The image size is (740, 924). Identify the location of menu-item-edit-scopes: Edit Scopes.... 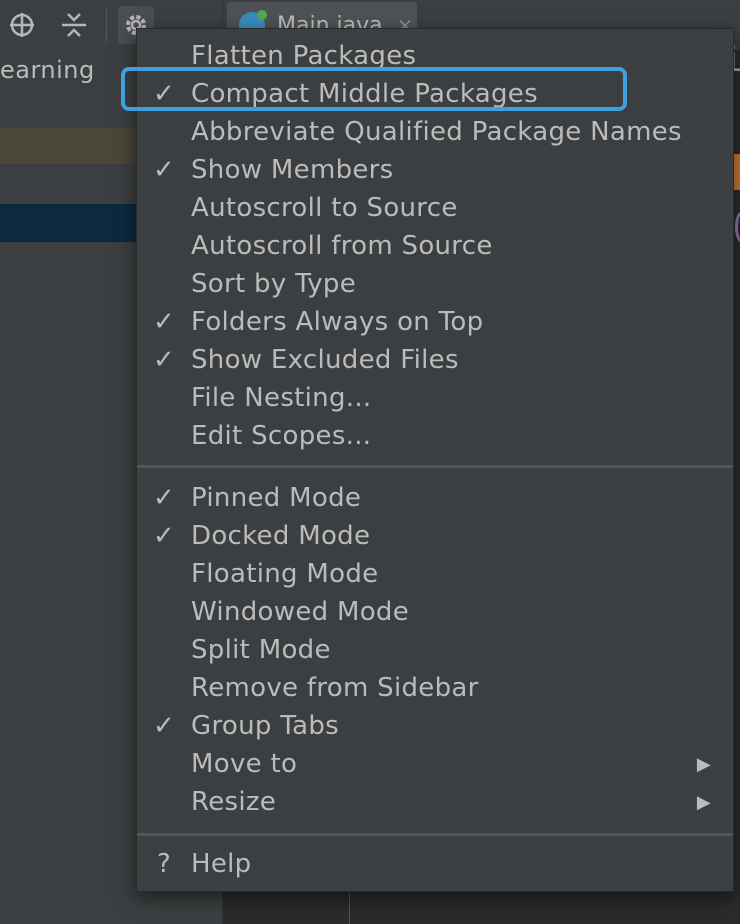
(435, 436).